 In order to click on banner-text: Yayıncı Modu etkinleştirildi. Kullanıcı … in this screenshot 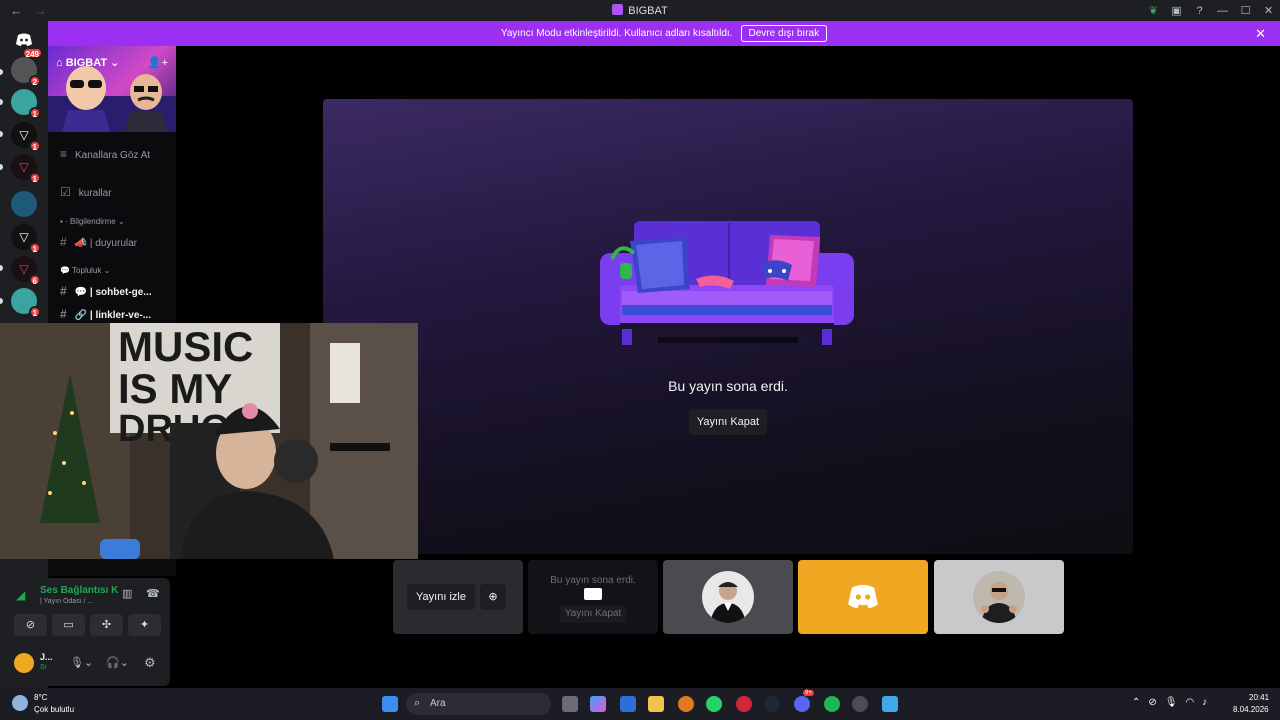, I will do `click(616, 33)`.